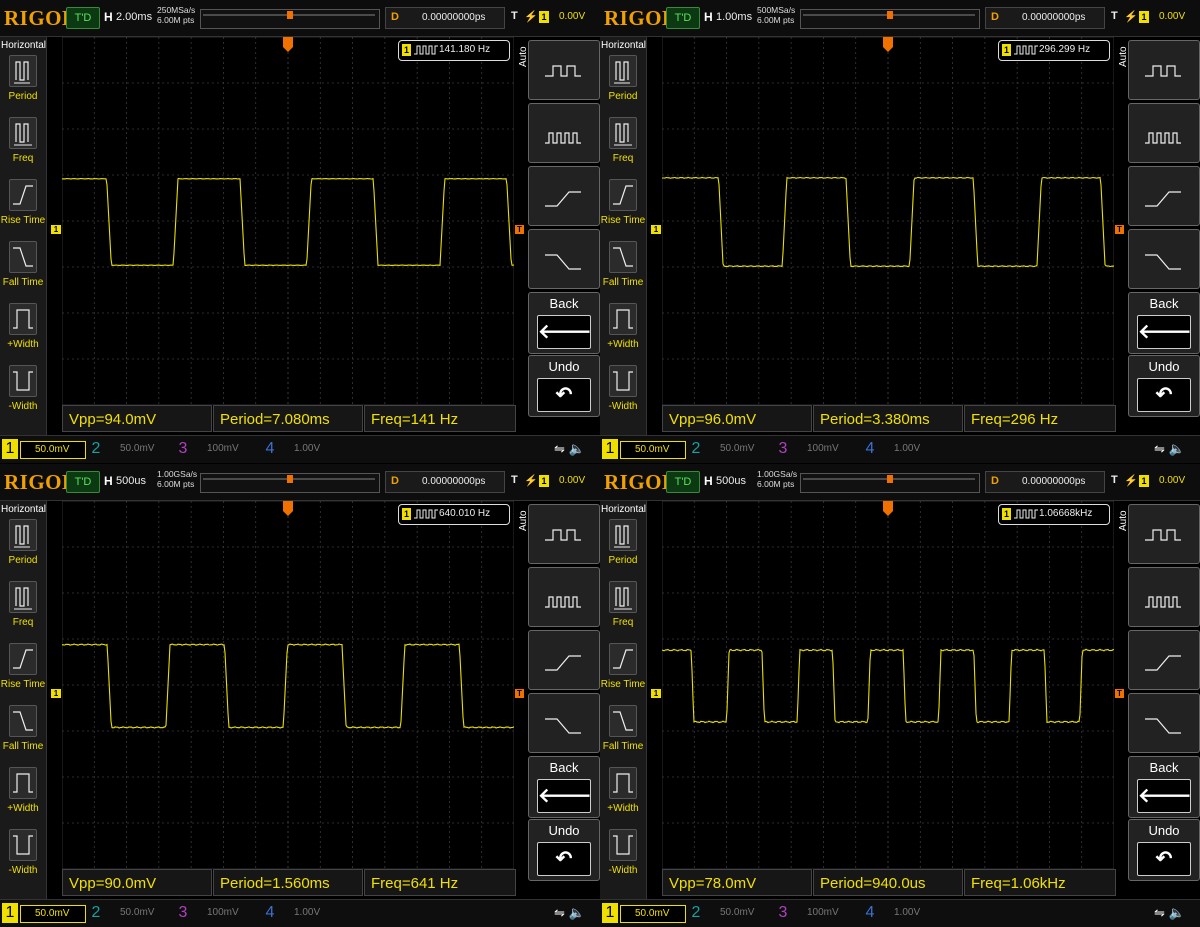 The image size is (1200, 927). I want to click on measurement-period: Period=940.0us, so click(888, 882).